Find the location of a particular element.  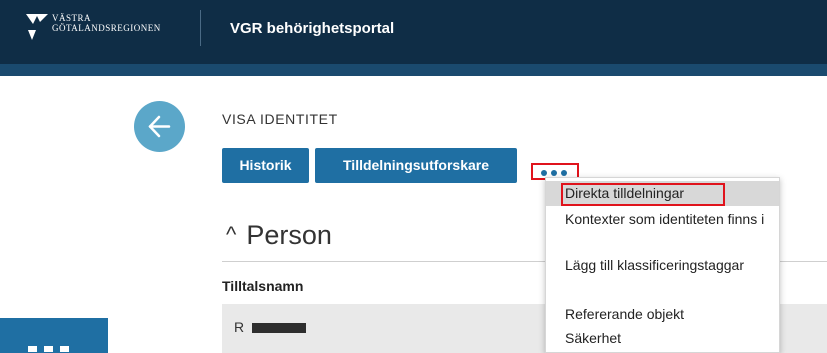

back-button is located at coordinates (159, 126).